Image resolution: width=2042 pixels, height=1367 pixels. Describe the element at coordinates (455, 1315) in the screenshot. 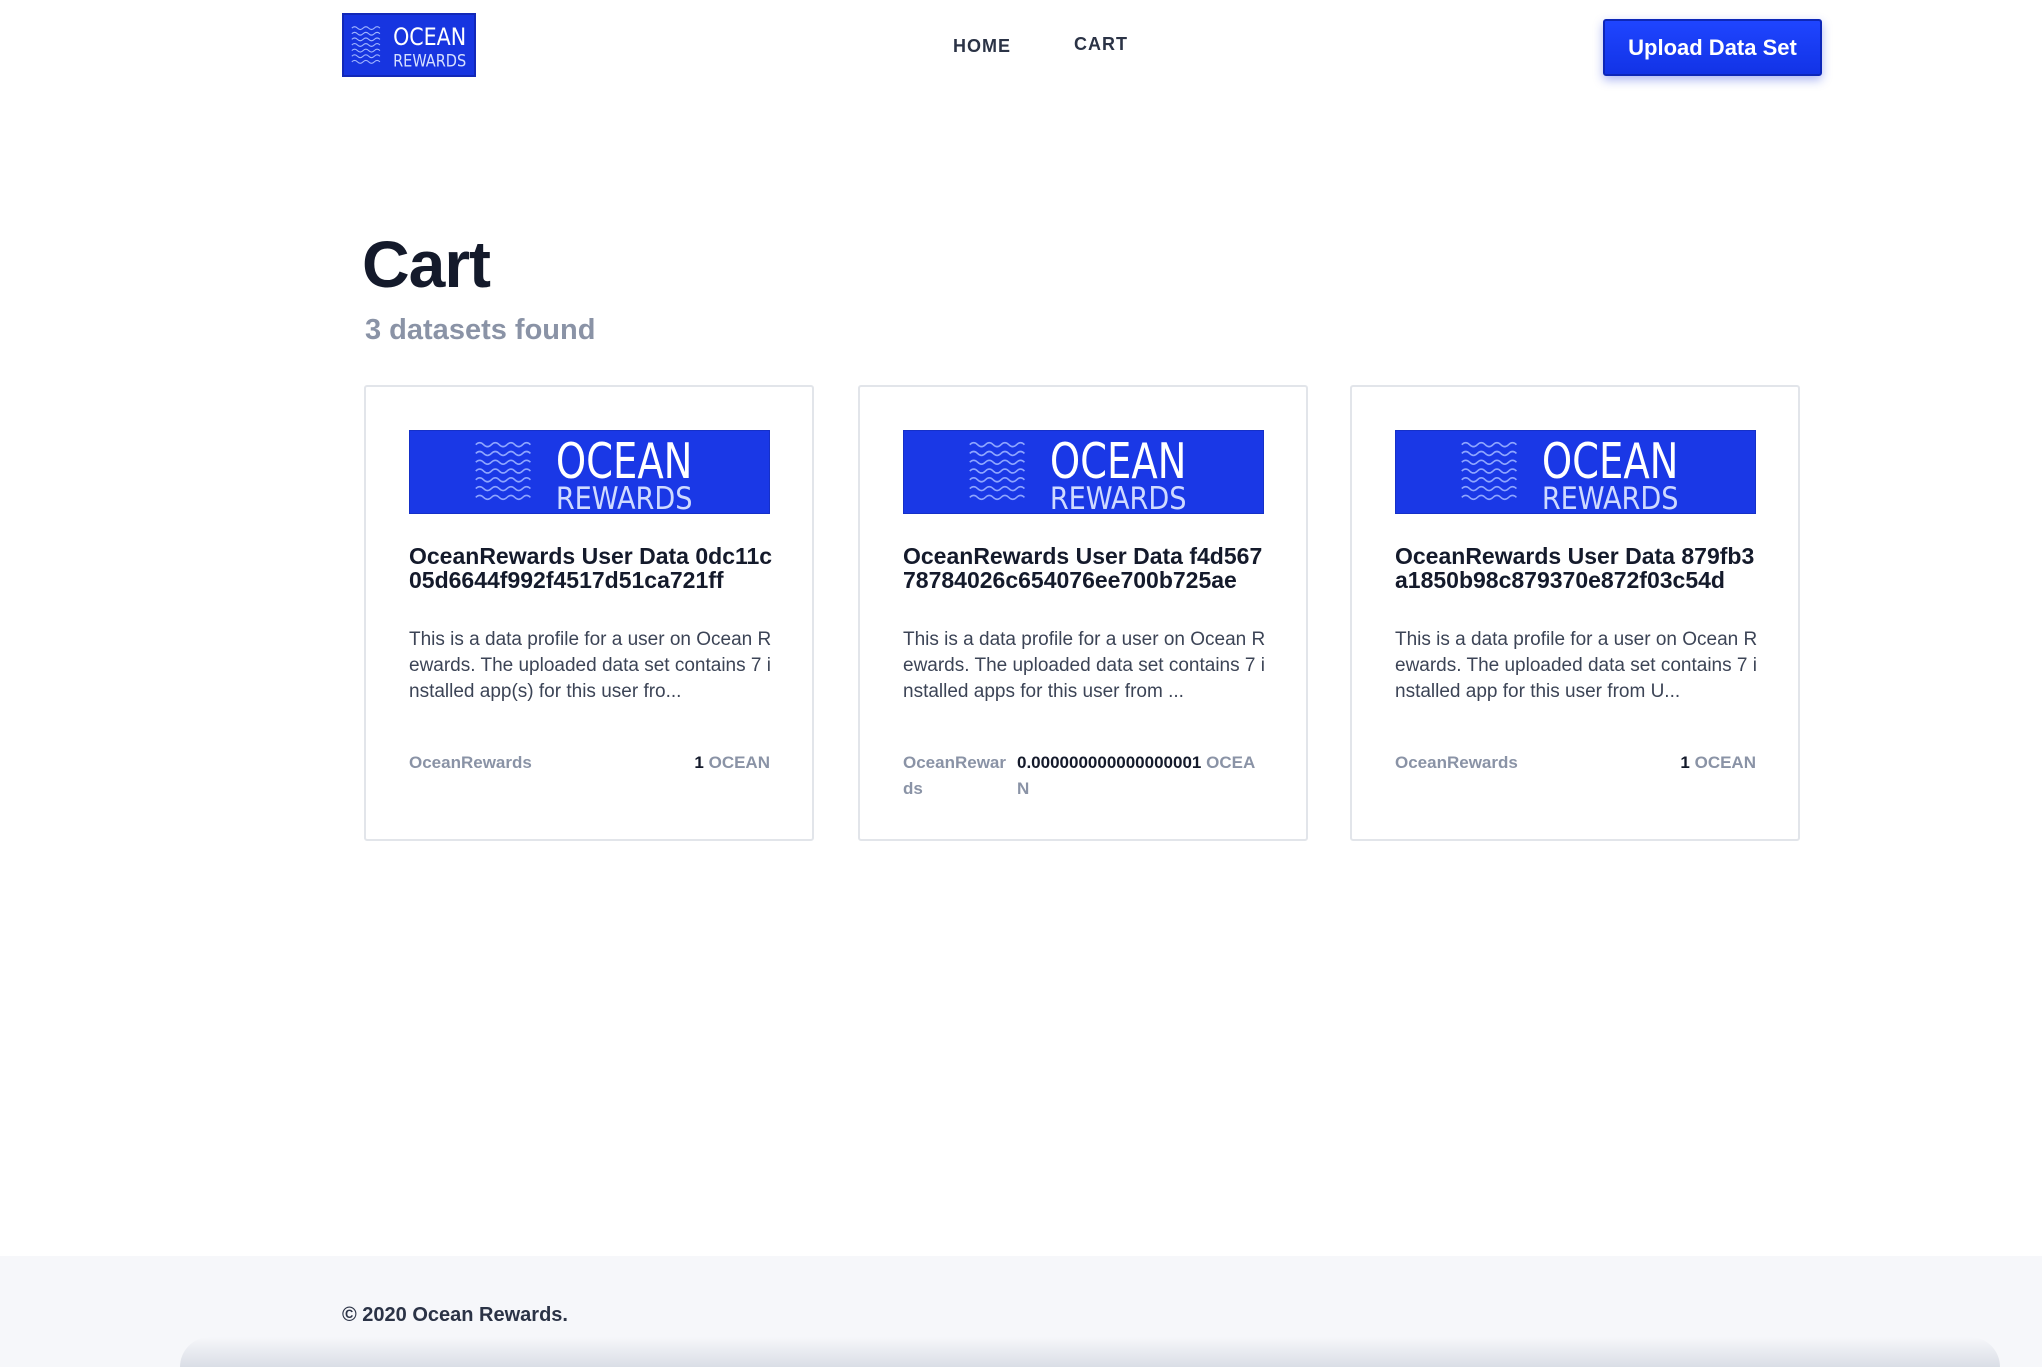

I see `copyright-text: © 2020 Ocean Rewards.` at that location.